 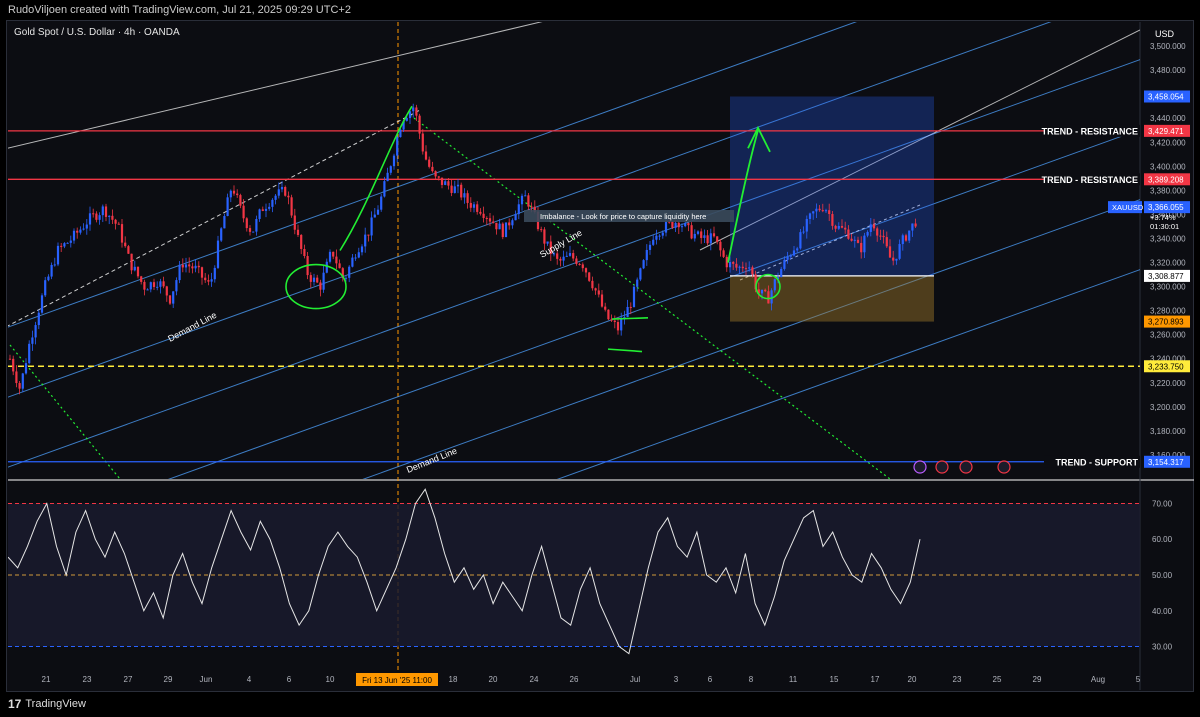 What do you see at coordinates (1164, 226) in the screenshot?
I see `bar-countdown-label: 01:30:01` at bounding box center [1164, 226].